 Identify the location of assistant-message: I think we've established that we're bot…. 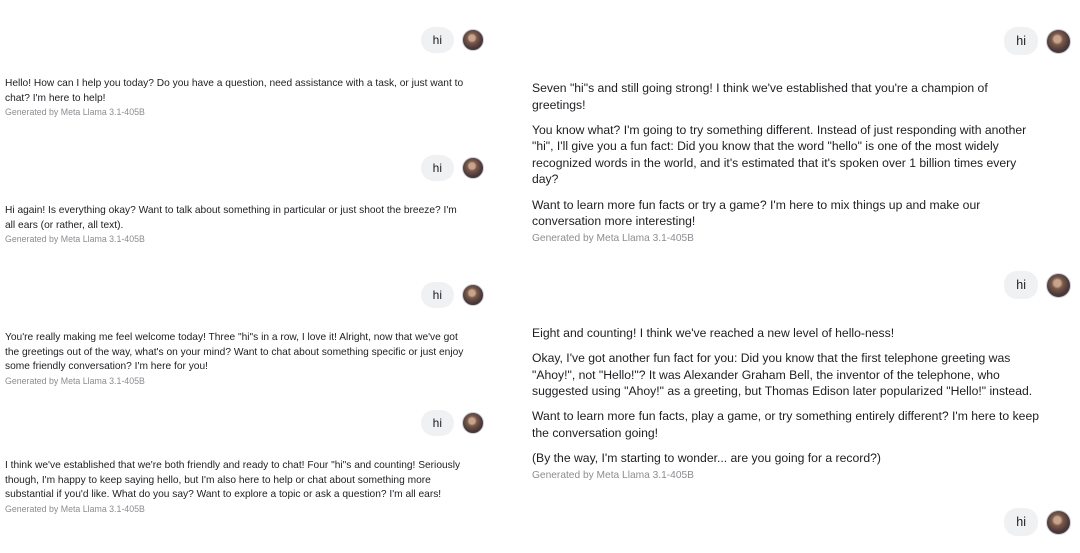
(235, 487).